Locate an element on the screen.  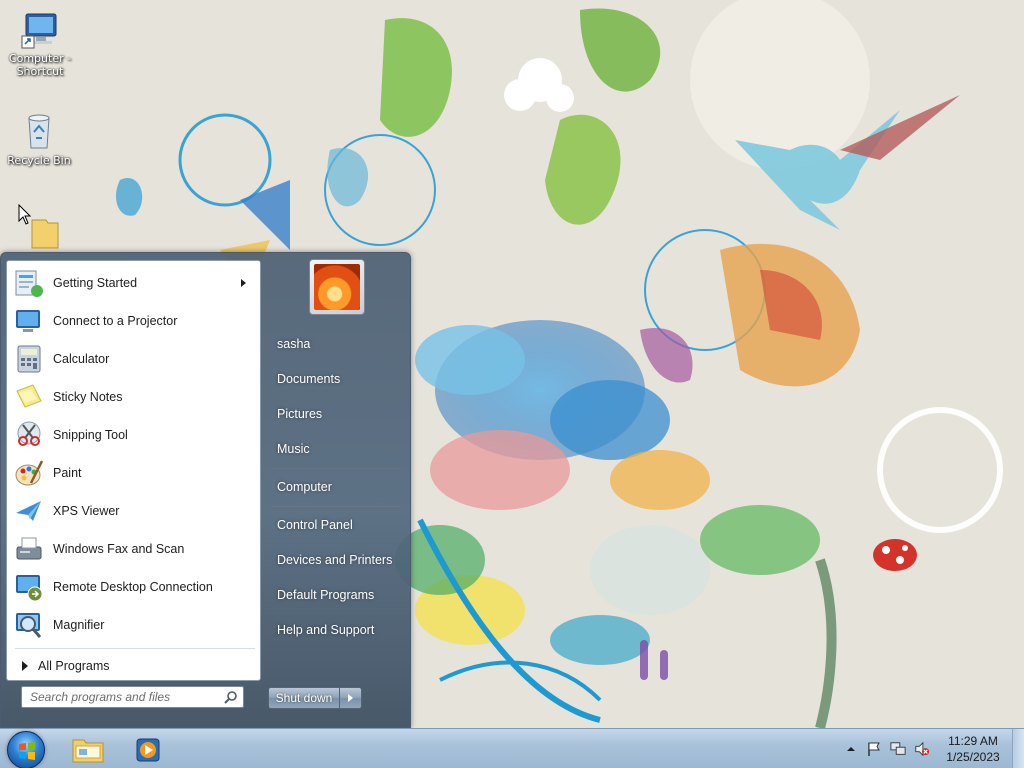
clock-date: 1/25/2023 is located at coordinates (973, 757).